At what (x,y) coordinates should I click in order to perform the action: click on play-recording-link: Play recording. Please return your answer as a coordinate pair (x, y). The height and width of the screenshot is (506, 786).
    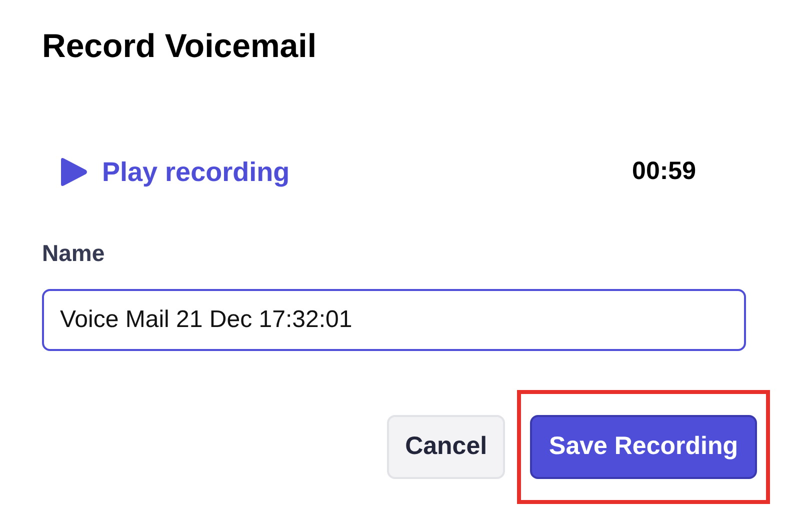
    Looking at the image, I should click on (174, 172).